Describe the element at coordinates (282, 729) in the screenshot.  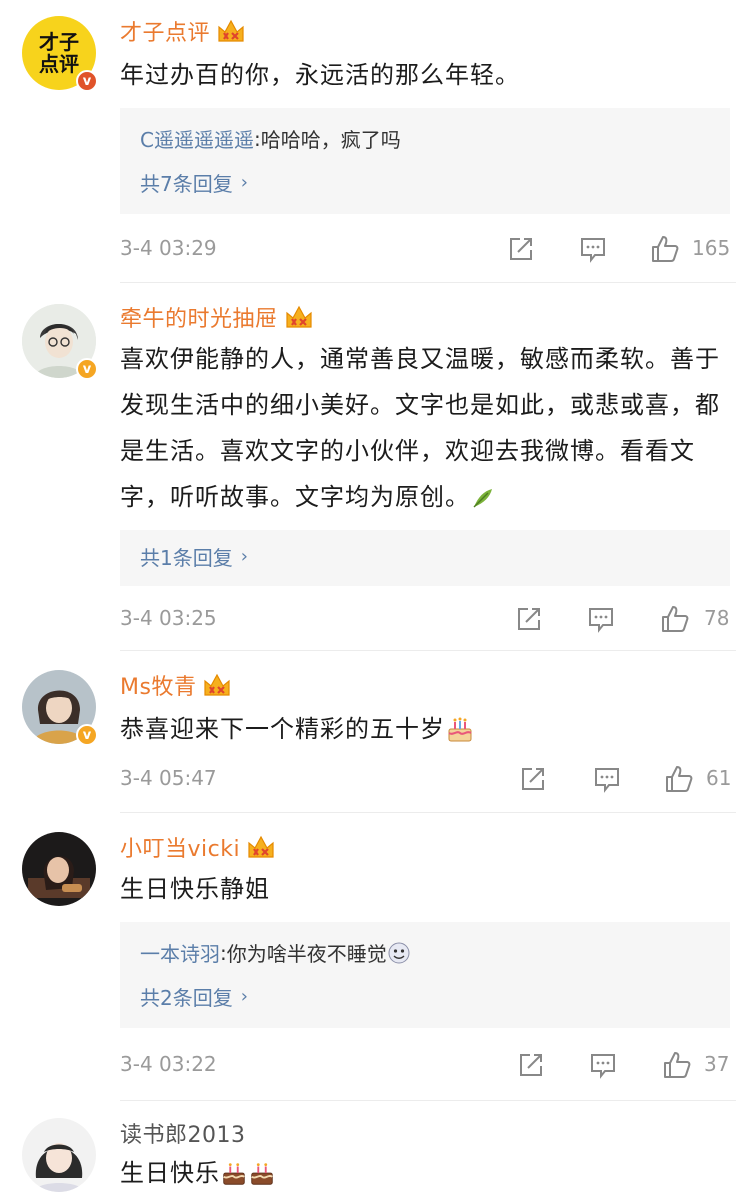
I see `comment-text-content: 恭喜迎来下一个精彩的五十岁` at that location.